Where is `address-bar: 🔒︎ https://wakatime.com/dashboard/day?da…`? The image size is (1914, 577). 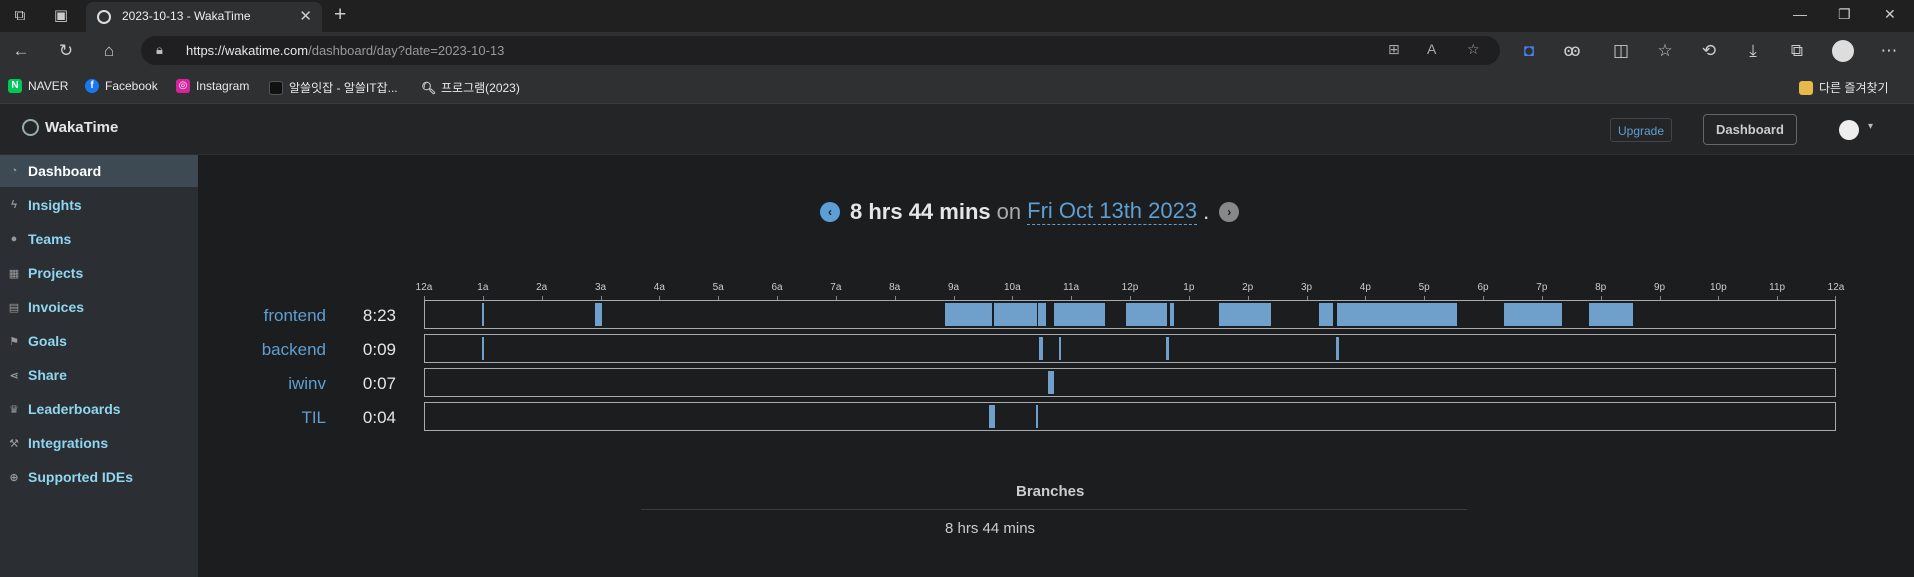
address-bar: 🔒︎ https://wakatime.com/dashboard/day?da… is located at coordinates (820, 50).